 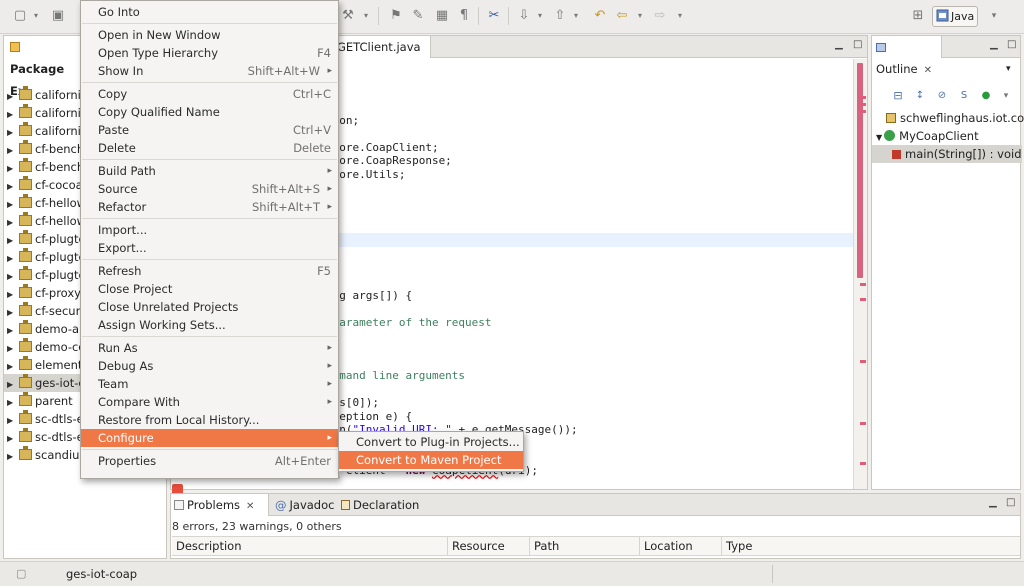 I want to click on forward-icon: ⇨, so click(x=660, y=16).